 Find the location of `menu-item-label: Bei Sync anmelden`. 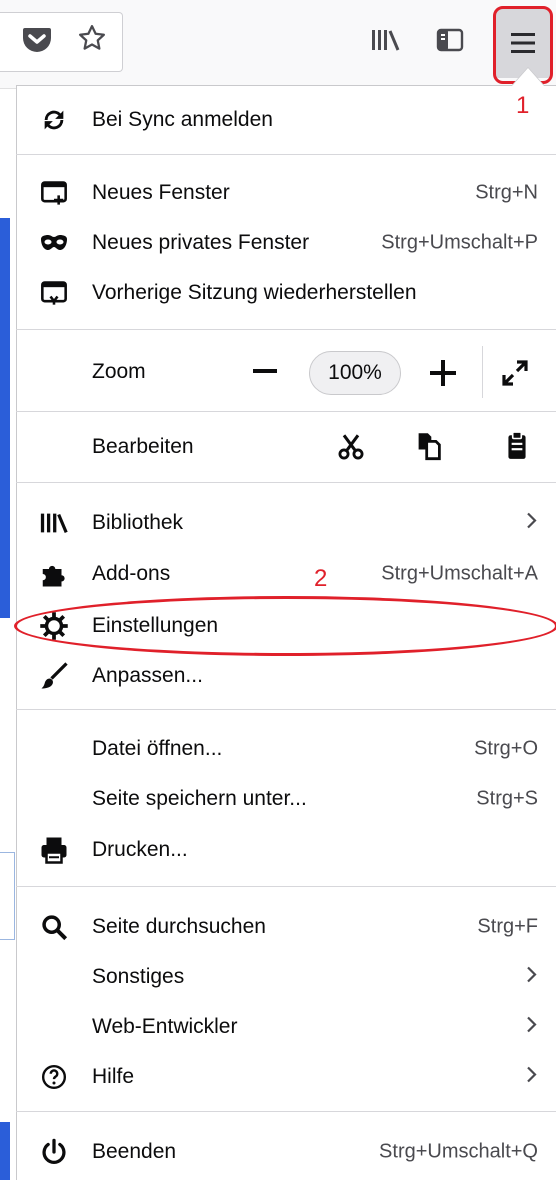

menu-item-label: Bei Sync anmelden is located at coordinates (182, 119).